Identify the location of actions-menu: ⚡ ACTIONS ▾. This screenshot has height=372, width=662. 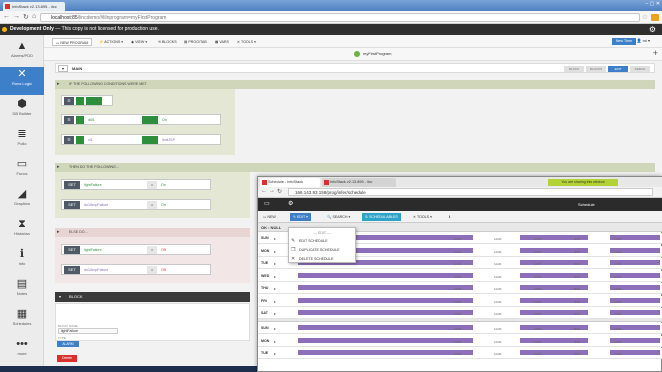
(111, 42).